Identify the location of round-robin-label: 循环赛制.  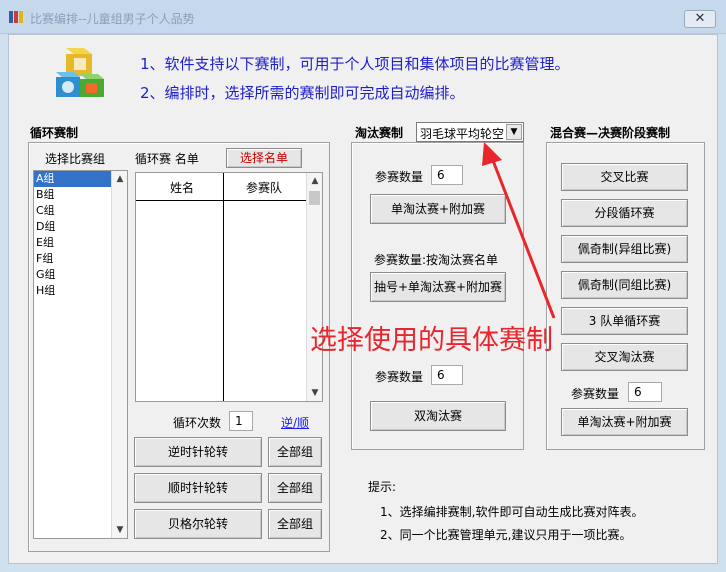
(54, 133).